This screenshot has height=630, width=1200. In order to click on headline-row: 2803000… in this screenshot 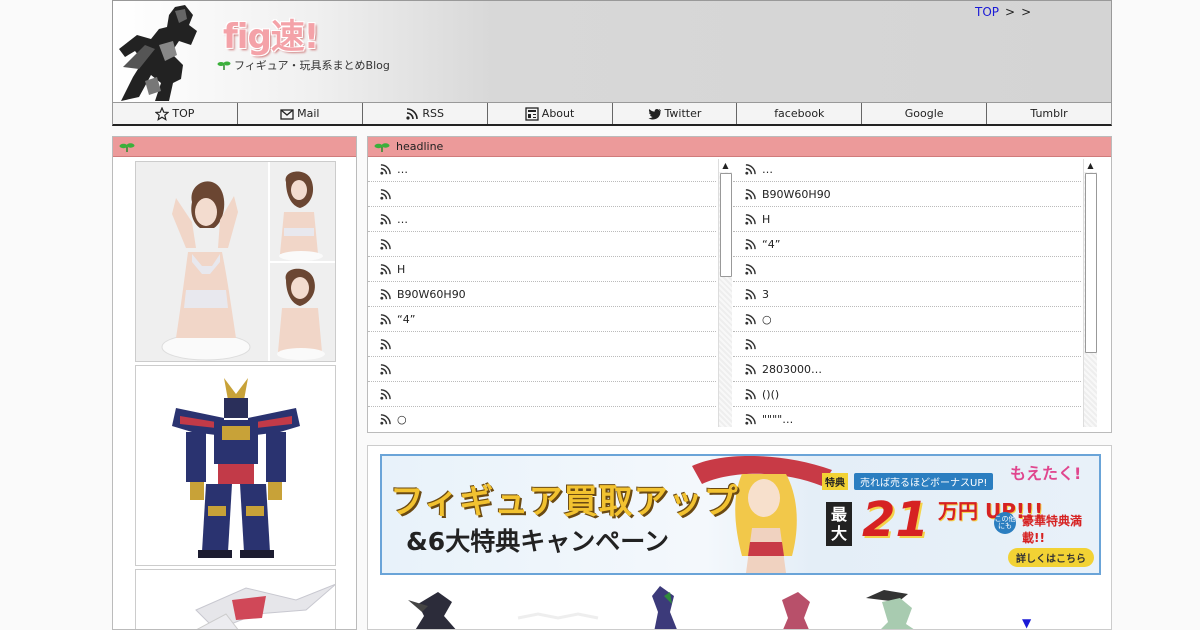, I will do `click(907, 369)`.